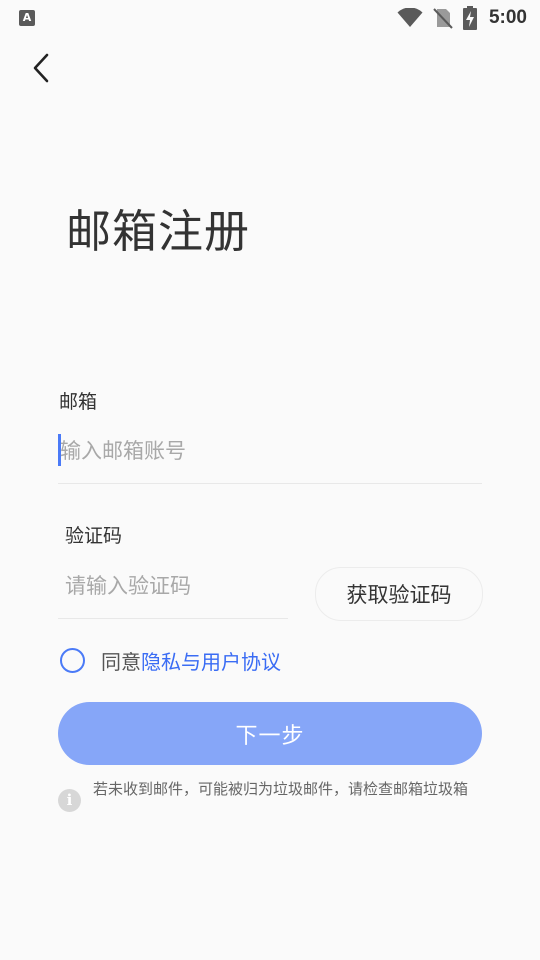 This screenshot has width=540, height=960. I want to click on email-label: 邮箱, so click(78, 402).